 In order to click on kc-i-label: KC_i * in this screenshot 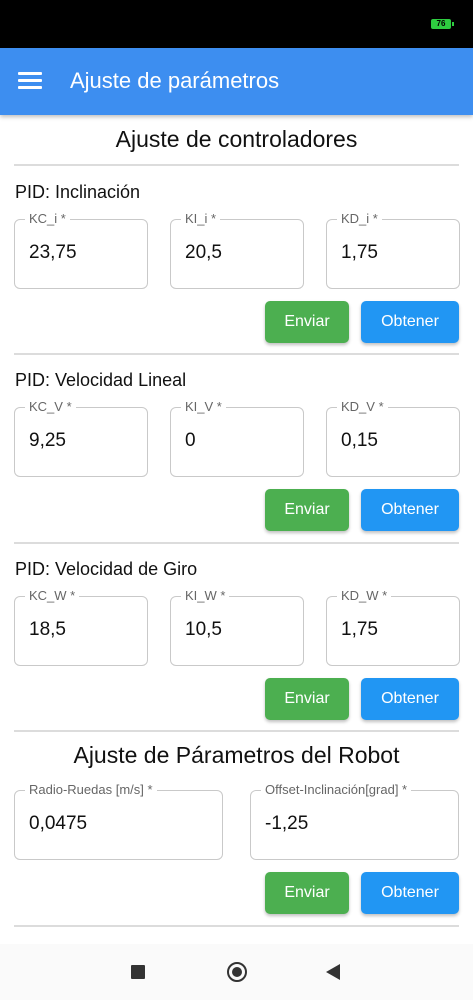, I will do `click(47, 218)`.